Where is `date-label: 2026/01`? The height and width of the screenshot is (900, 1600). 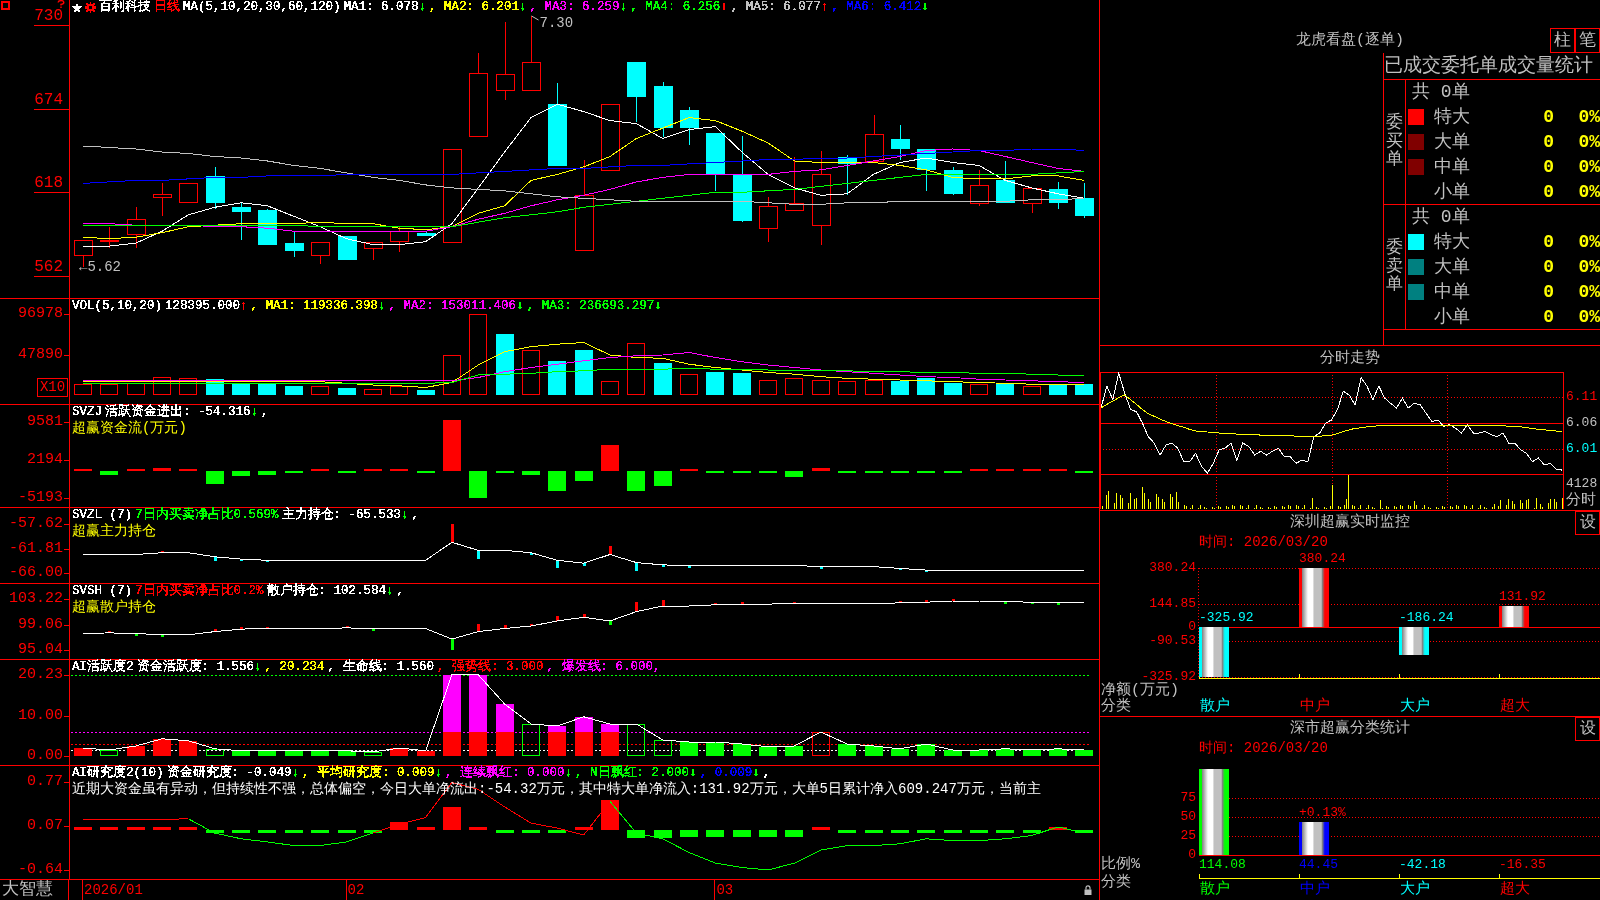
date-label: 2026/01 is located at coordinates (113, 890).